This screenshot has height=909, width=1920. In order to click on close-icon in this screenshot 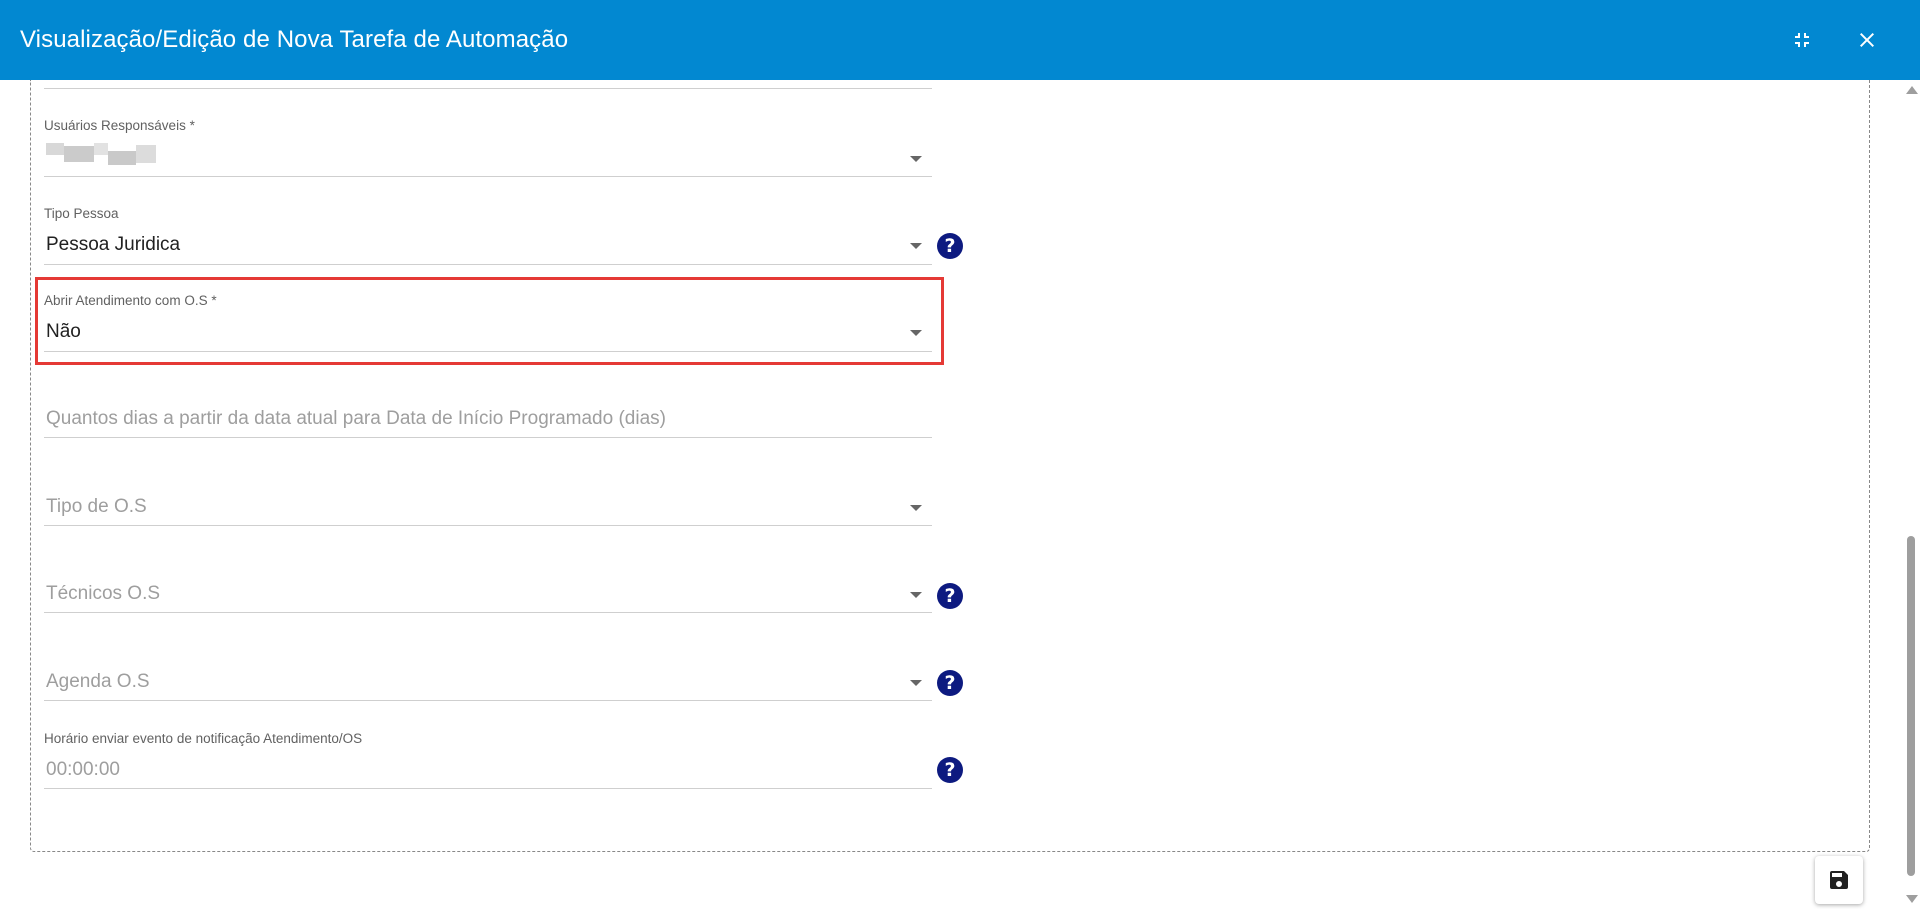, I will do `click(1867, 40)`.